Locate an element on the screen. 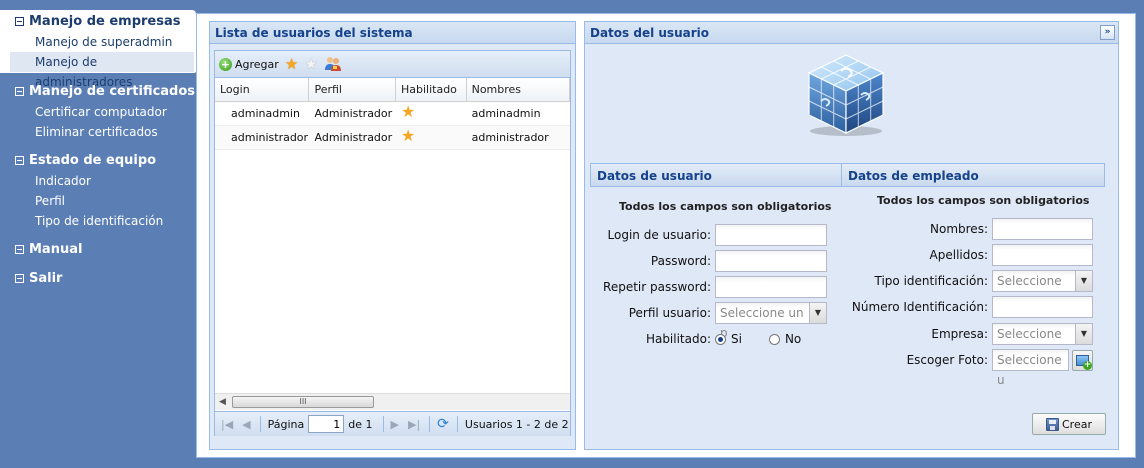  horizontal-scrollbar: ◀ III is located at coordinates (392, 401).